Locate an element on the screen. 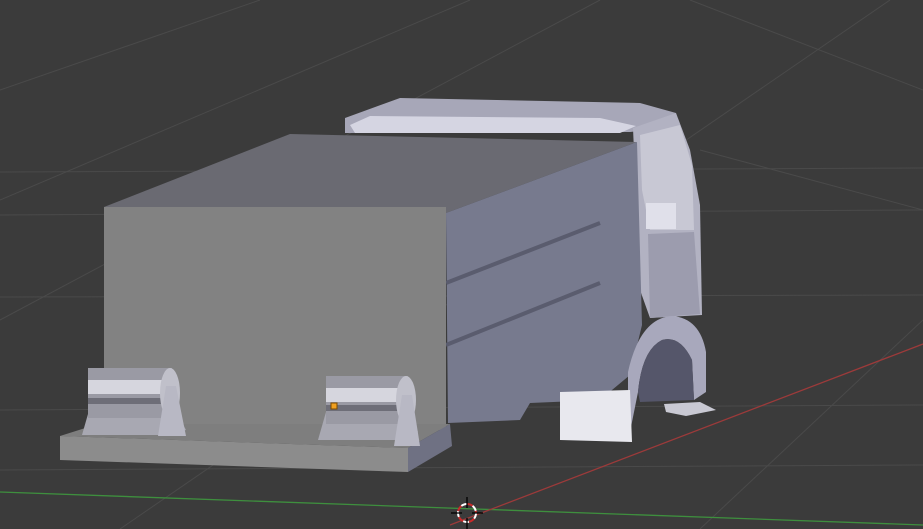  front-bumper is located at coordinates (596, 416).